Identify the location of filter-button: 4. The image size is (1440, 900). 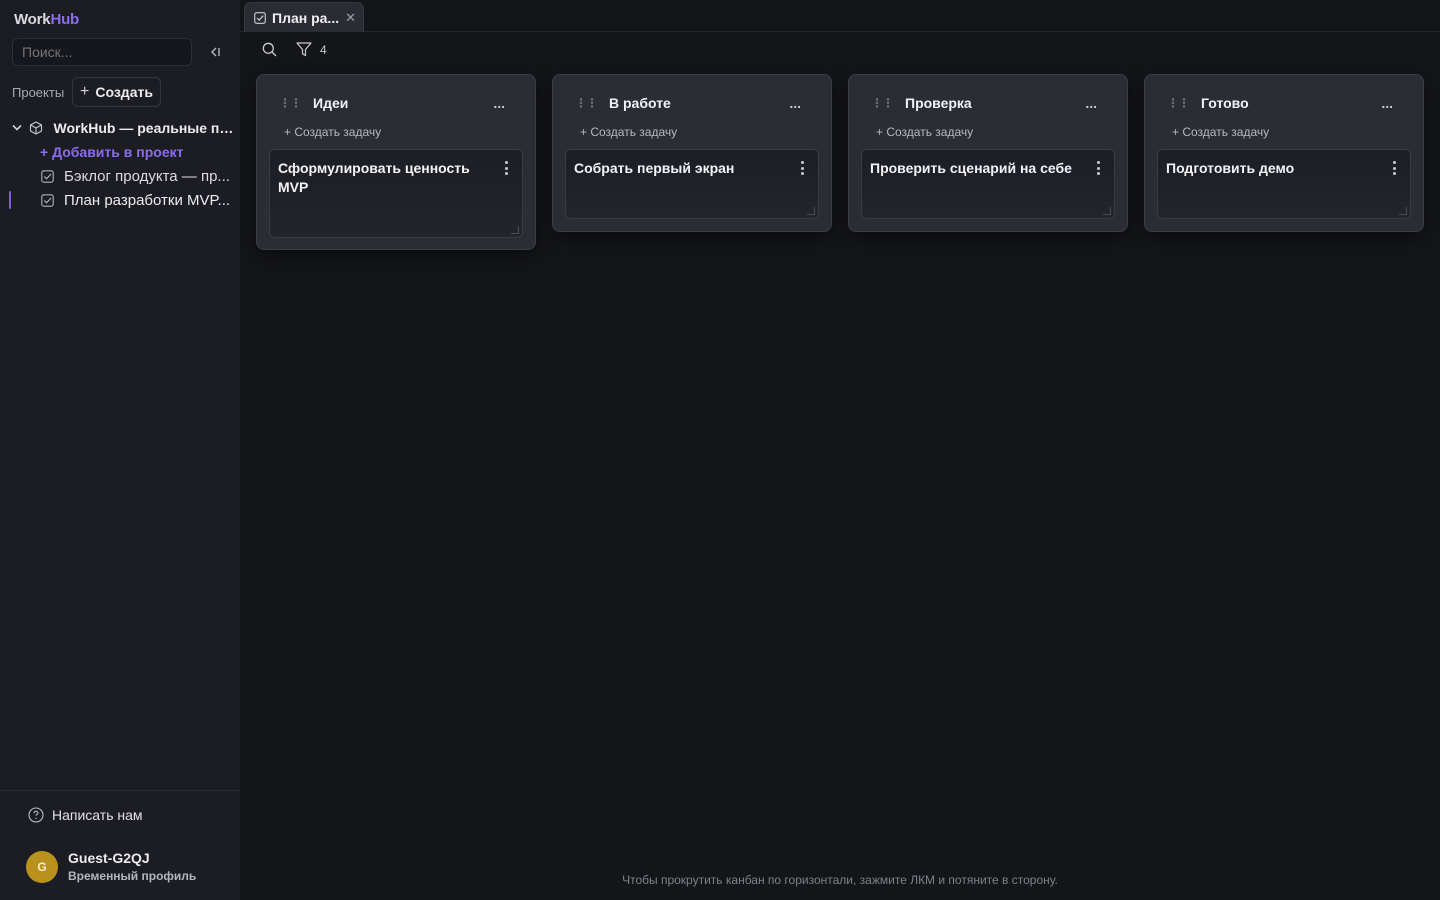
(311, 49).